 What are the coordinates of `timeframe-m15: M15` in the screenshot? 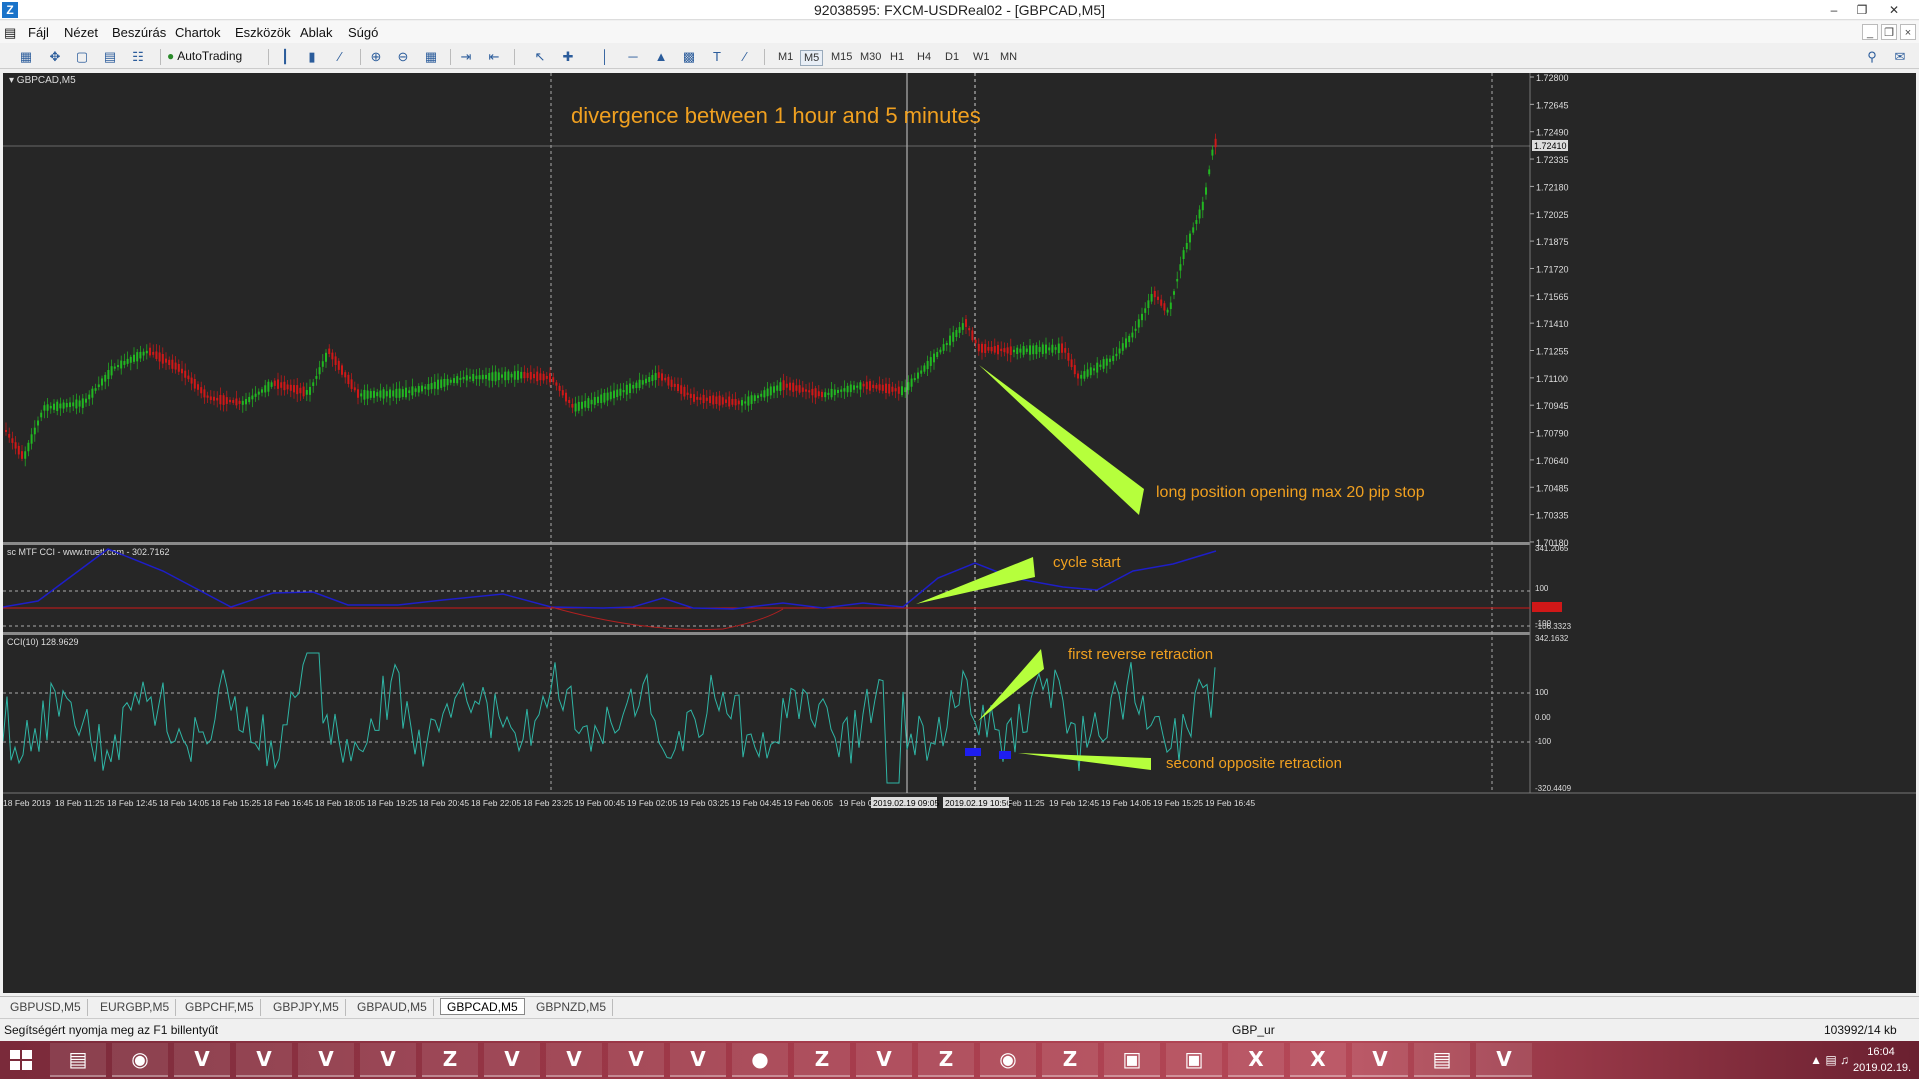 It's located at (841, 57).